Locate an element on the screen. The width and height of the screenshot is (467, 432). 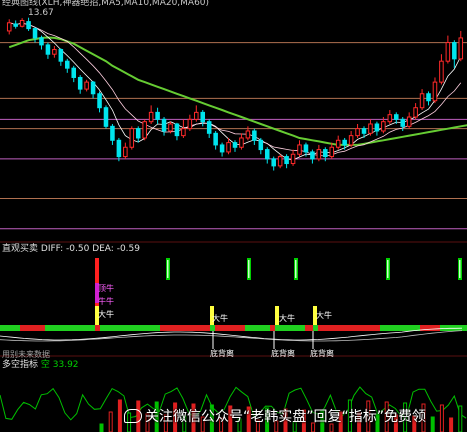
red-signal-tag-top: 顶牛 is located at coordinates (106, 288).